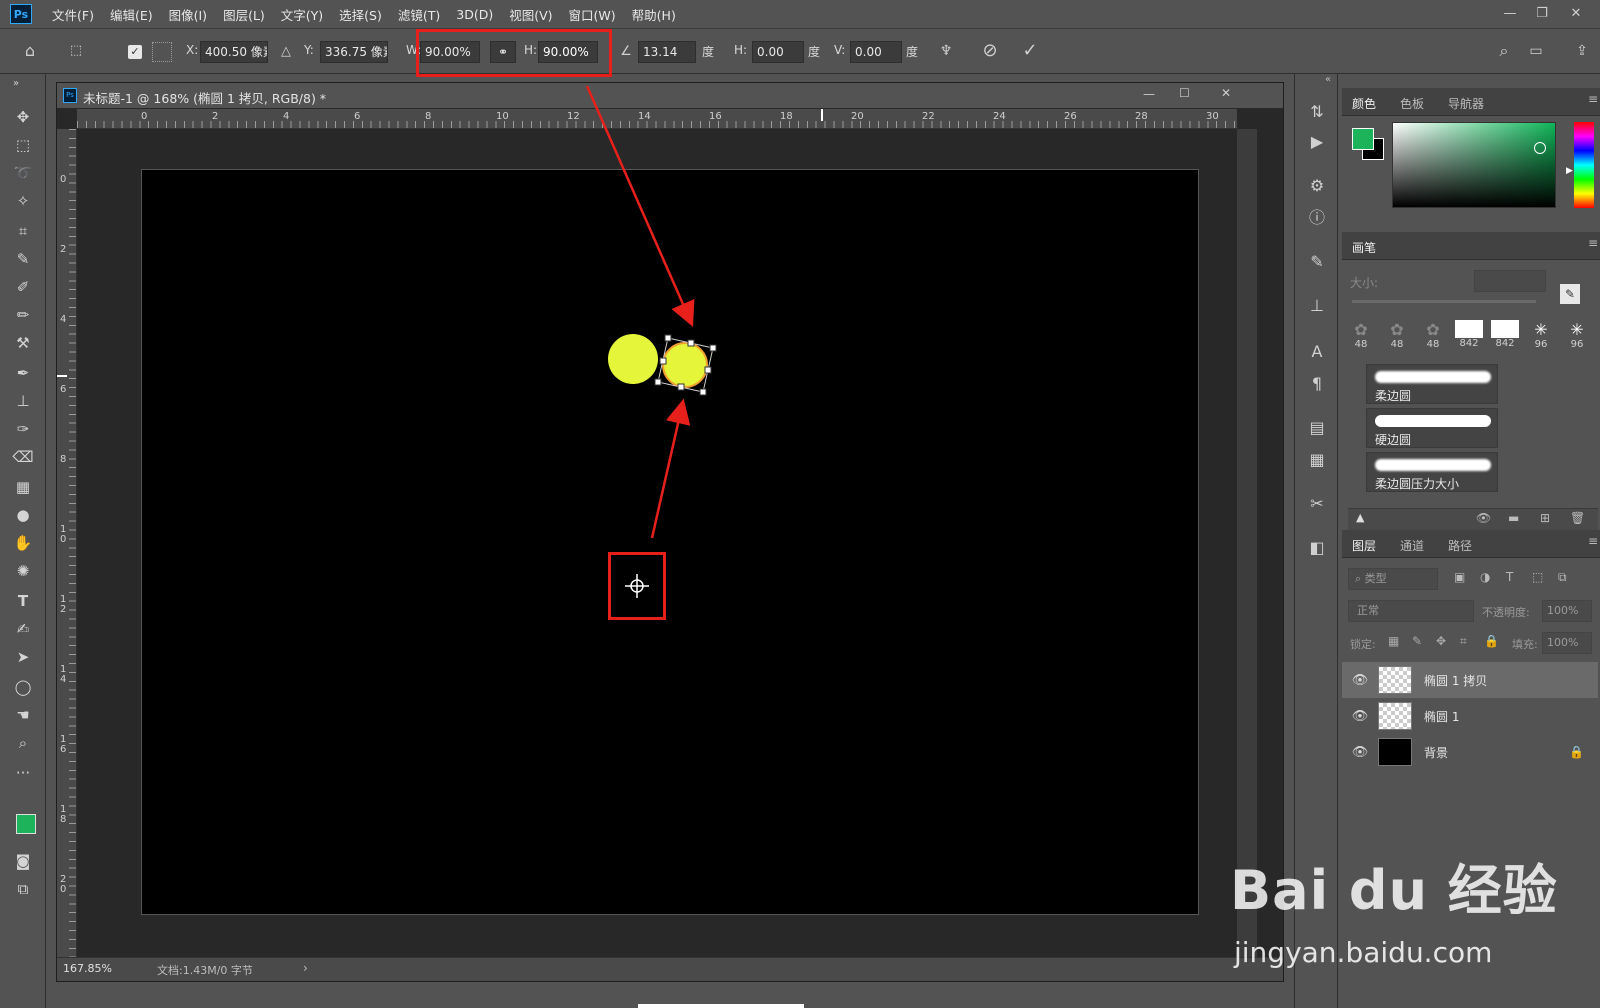  Describe the element at coordinates (1485, 577) in the screenshot. I see `filter-adjustment-icon: ◑` at that location.